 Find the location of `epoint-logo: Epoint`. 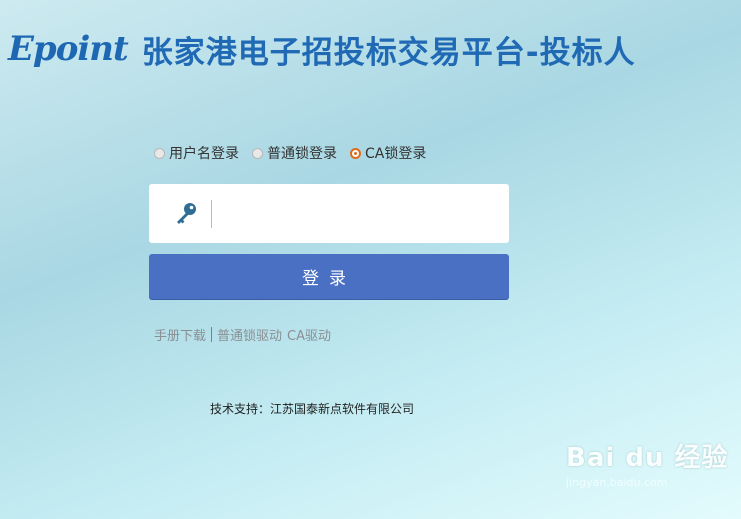

epoint-logo: Epoint is located at coordinates (68, 49).